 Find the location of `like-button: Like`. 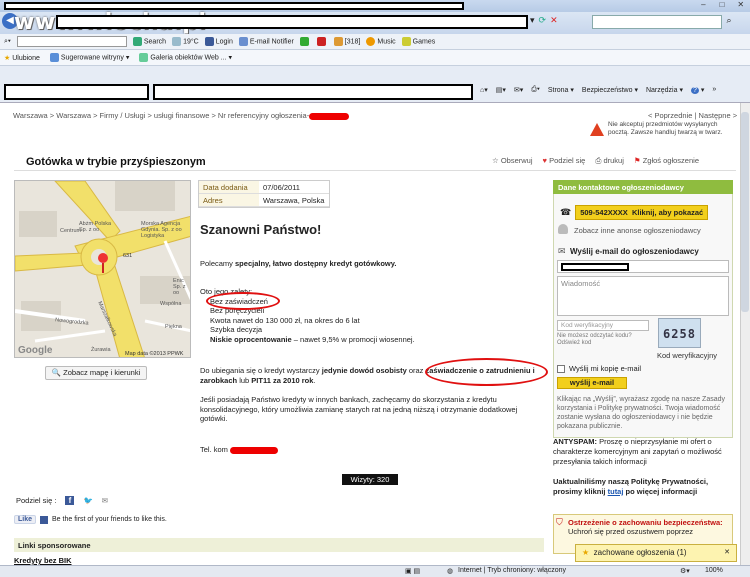

like-button: Like is located at coordinates (25, 519).